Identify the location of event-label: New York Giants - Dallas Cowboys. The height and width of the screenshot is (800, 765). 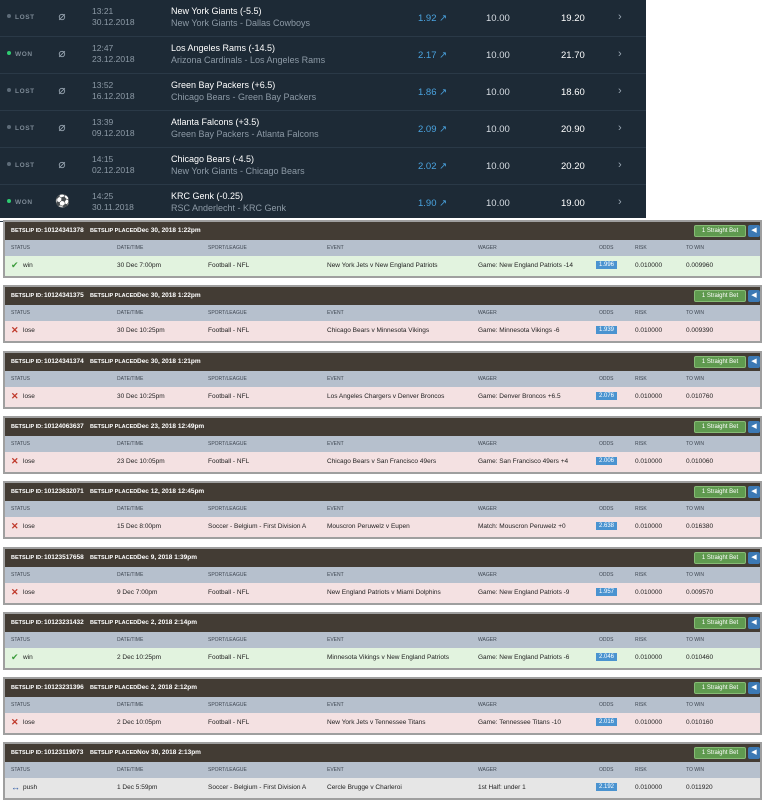
(241, 23).